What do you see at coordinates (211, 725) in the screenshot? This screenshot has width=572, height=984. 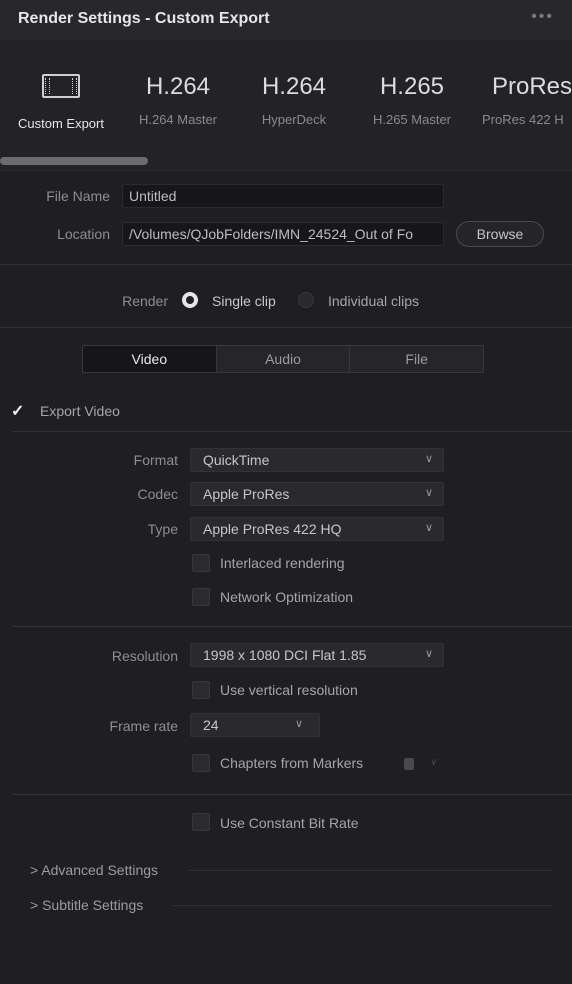 I see `frame-rate-value: 24` at bounding box center [211, 725].